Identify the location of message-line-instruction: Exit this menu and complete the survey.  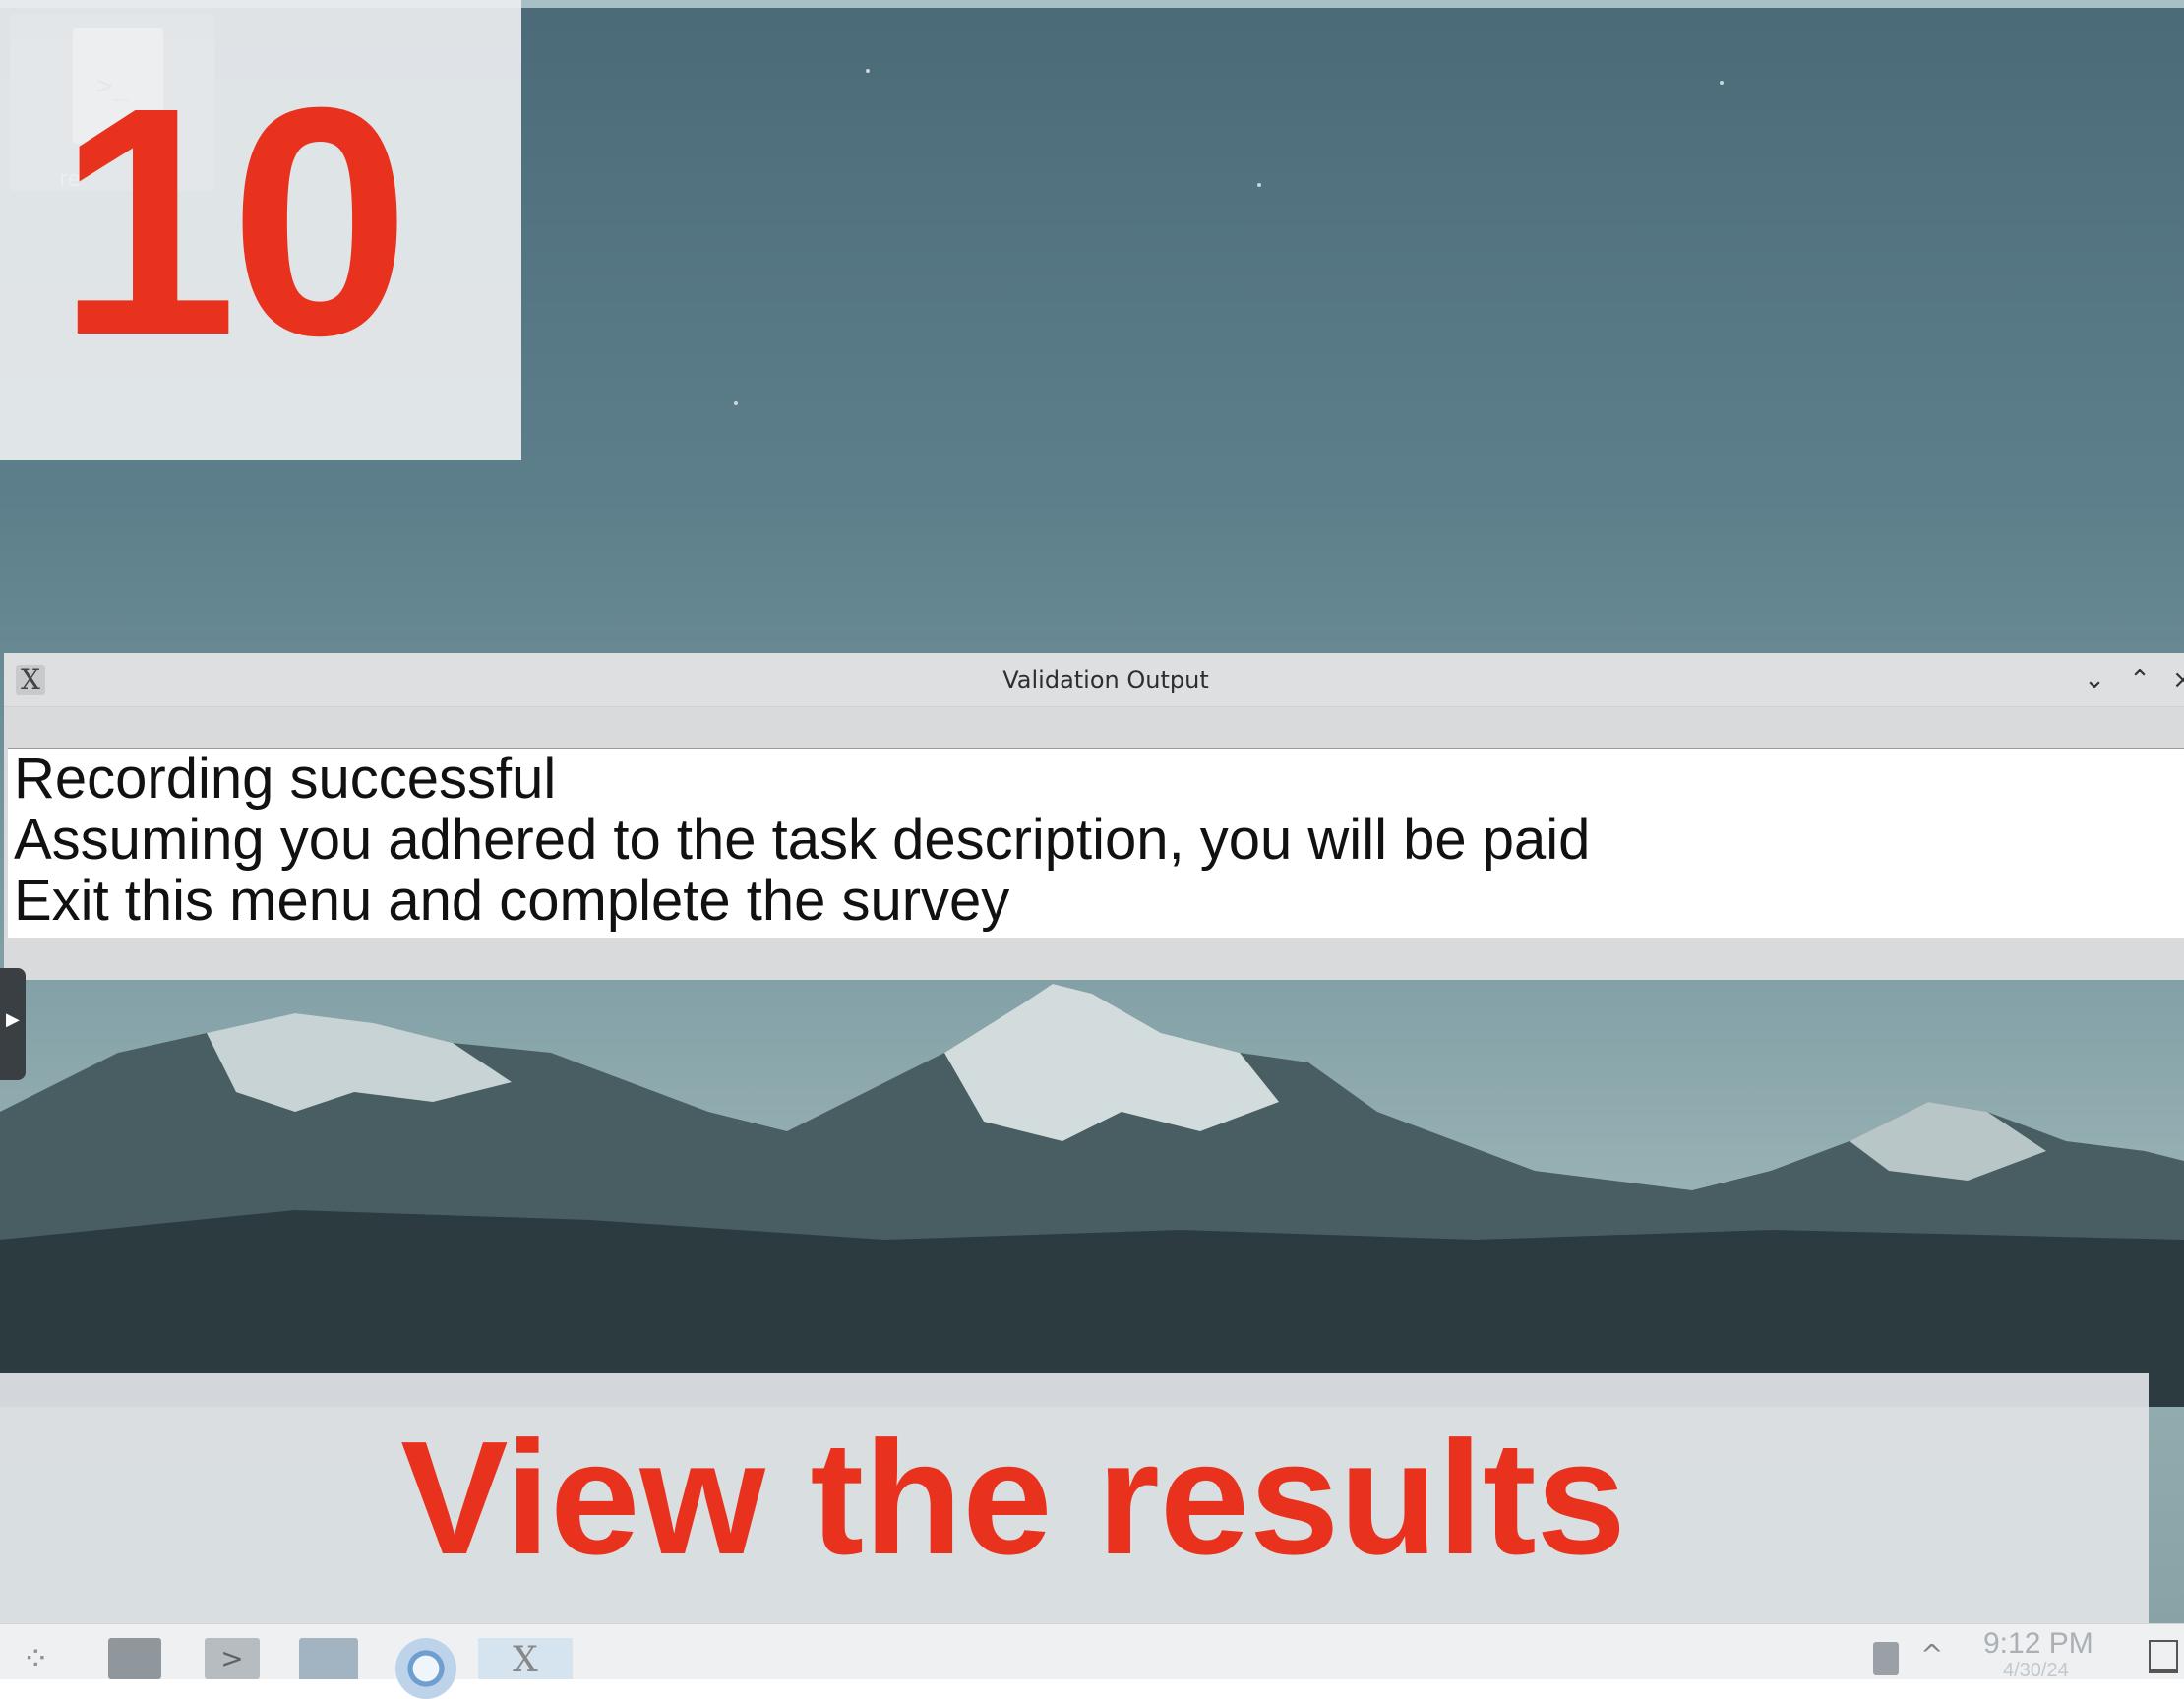
(512, 901).